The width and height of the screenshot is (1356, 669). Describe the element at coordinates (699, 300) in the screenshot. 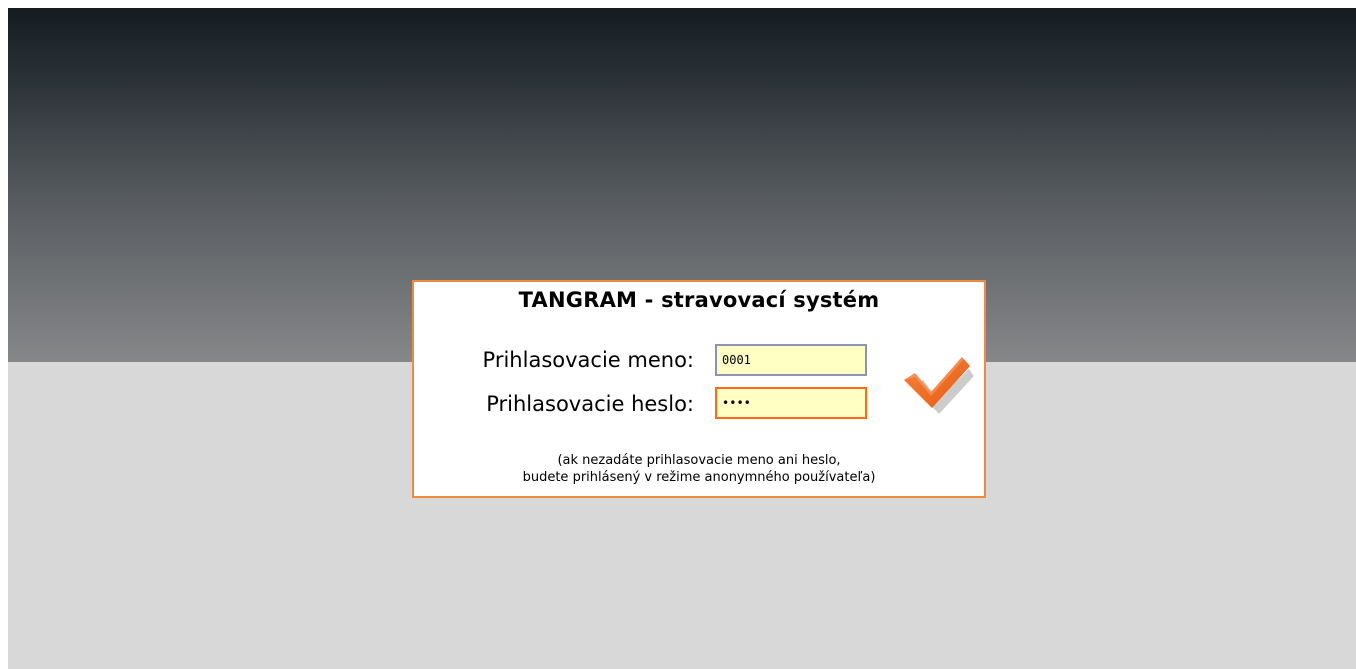

I see `login-title: TANGRAM - stravovací systém` at that location.